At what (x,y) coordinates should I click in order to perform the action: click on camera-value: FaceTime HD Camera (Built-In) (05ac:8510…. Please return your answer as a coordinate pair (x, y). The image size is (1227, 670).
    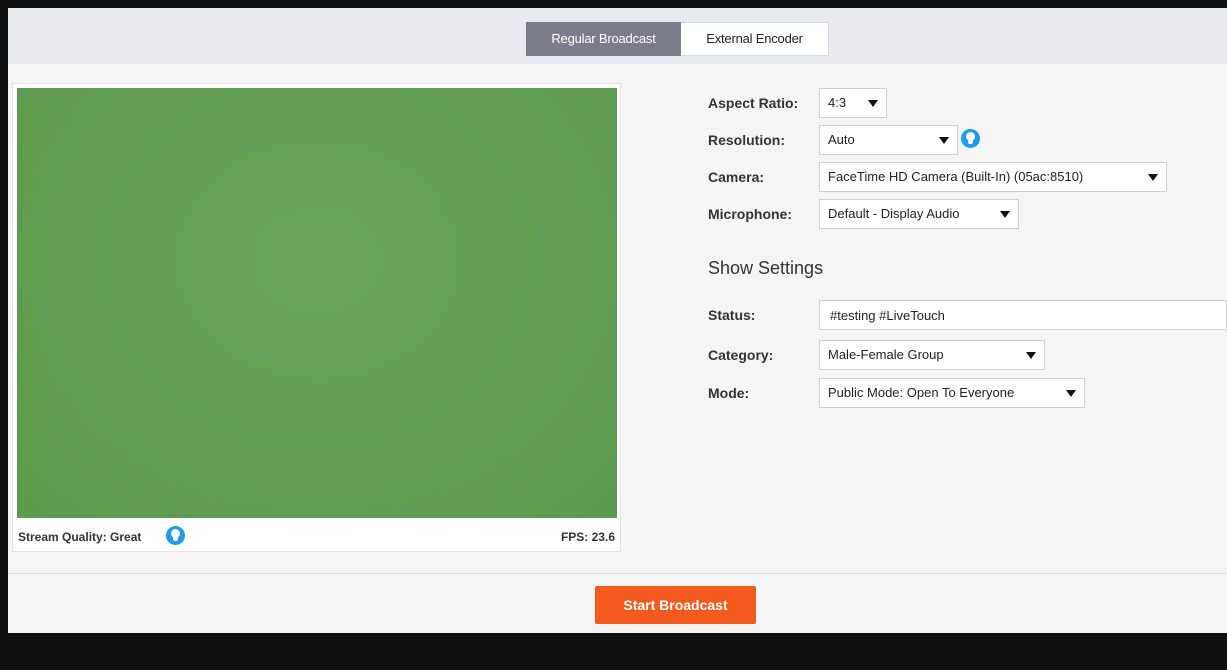
    Looking at the image, I should click on (956, 176).